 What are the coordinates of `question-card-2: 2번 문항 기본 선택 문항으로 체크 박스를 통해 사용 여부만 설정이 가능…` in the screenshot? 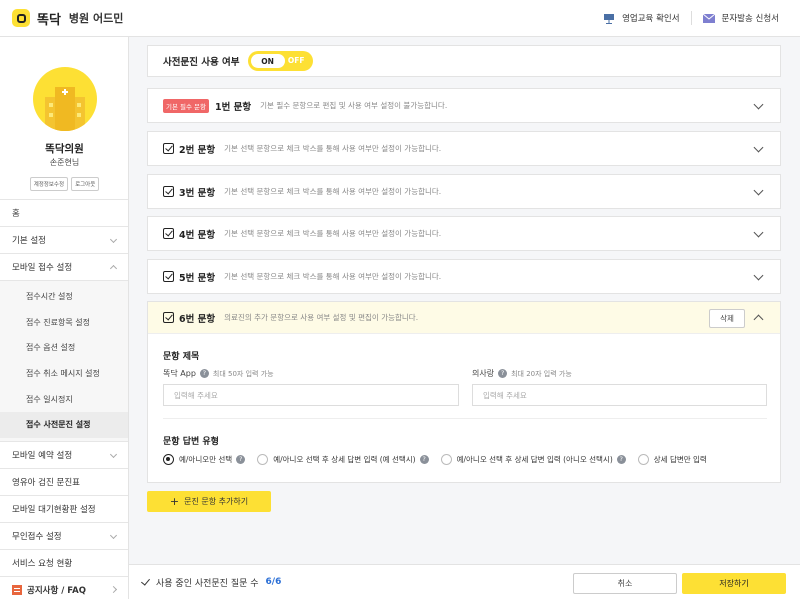 It's located at (464, 148).